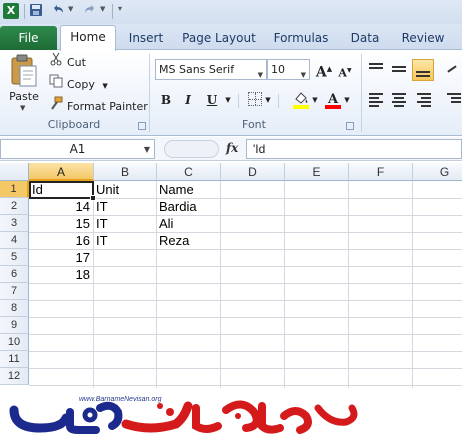 The image size is (462, 438). I want to click on bold-button: B, so click(166, 100).